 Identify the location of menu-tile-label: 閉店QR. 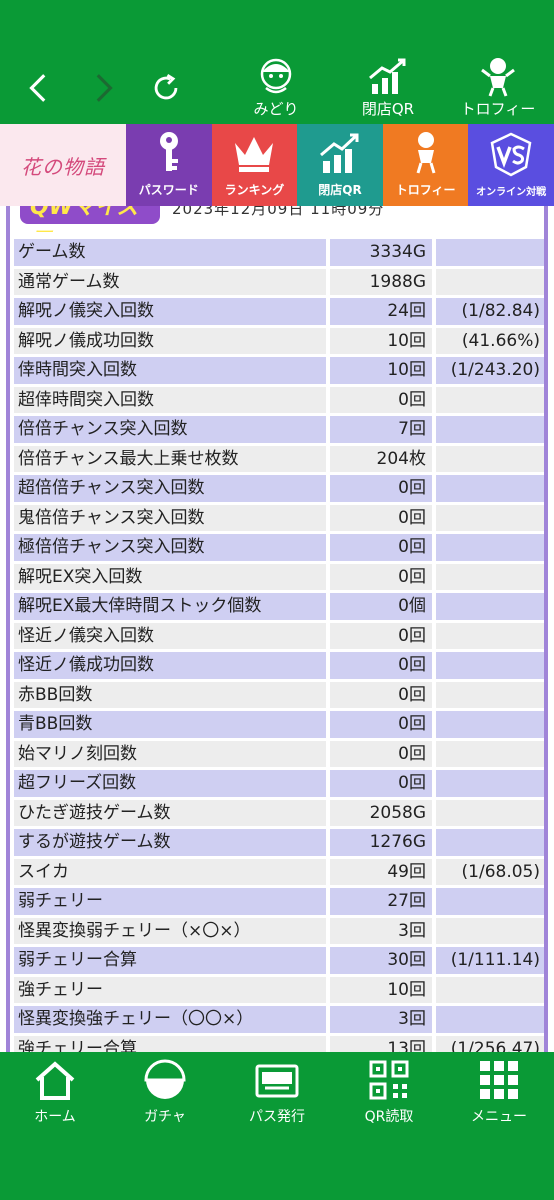
(340, 190).